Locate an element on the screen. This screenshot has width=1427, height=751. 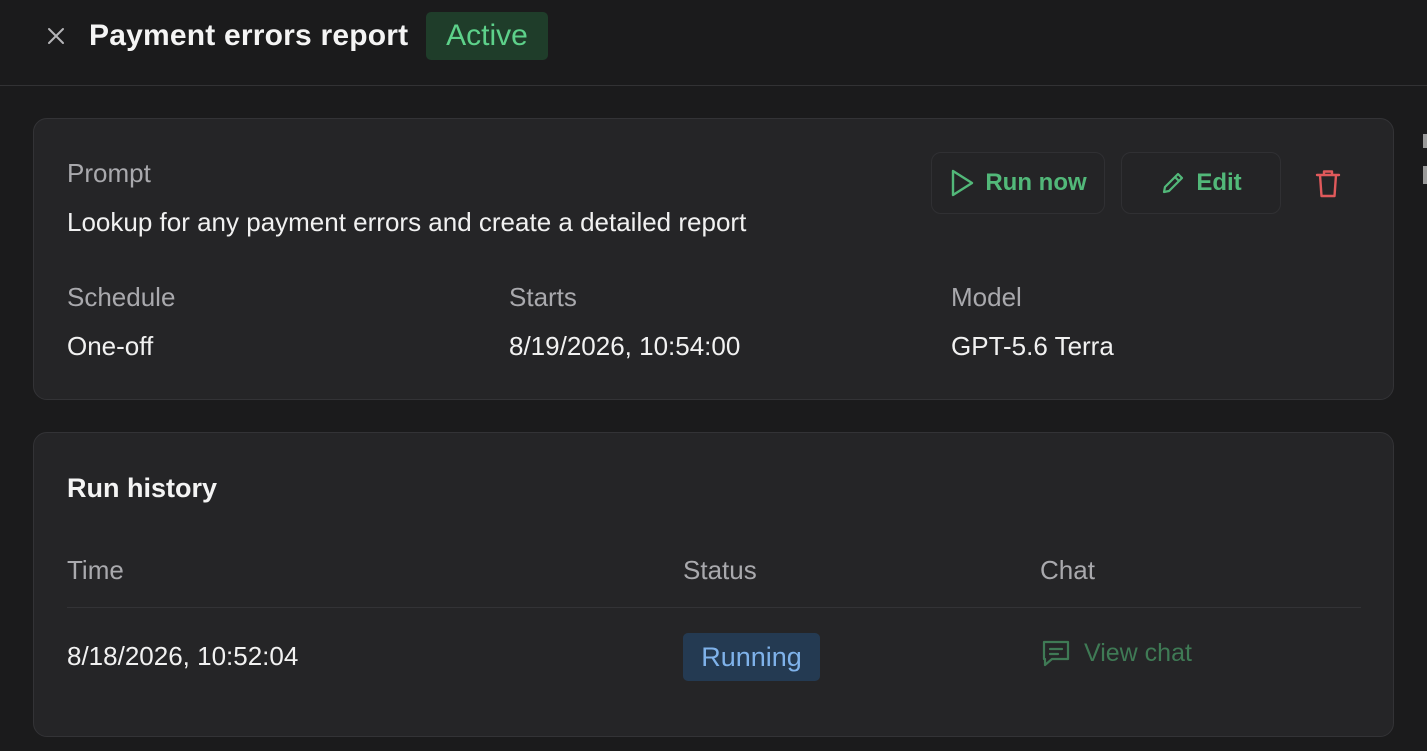
trash-icon is located at coordinates (1328, 184).